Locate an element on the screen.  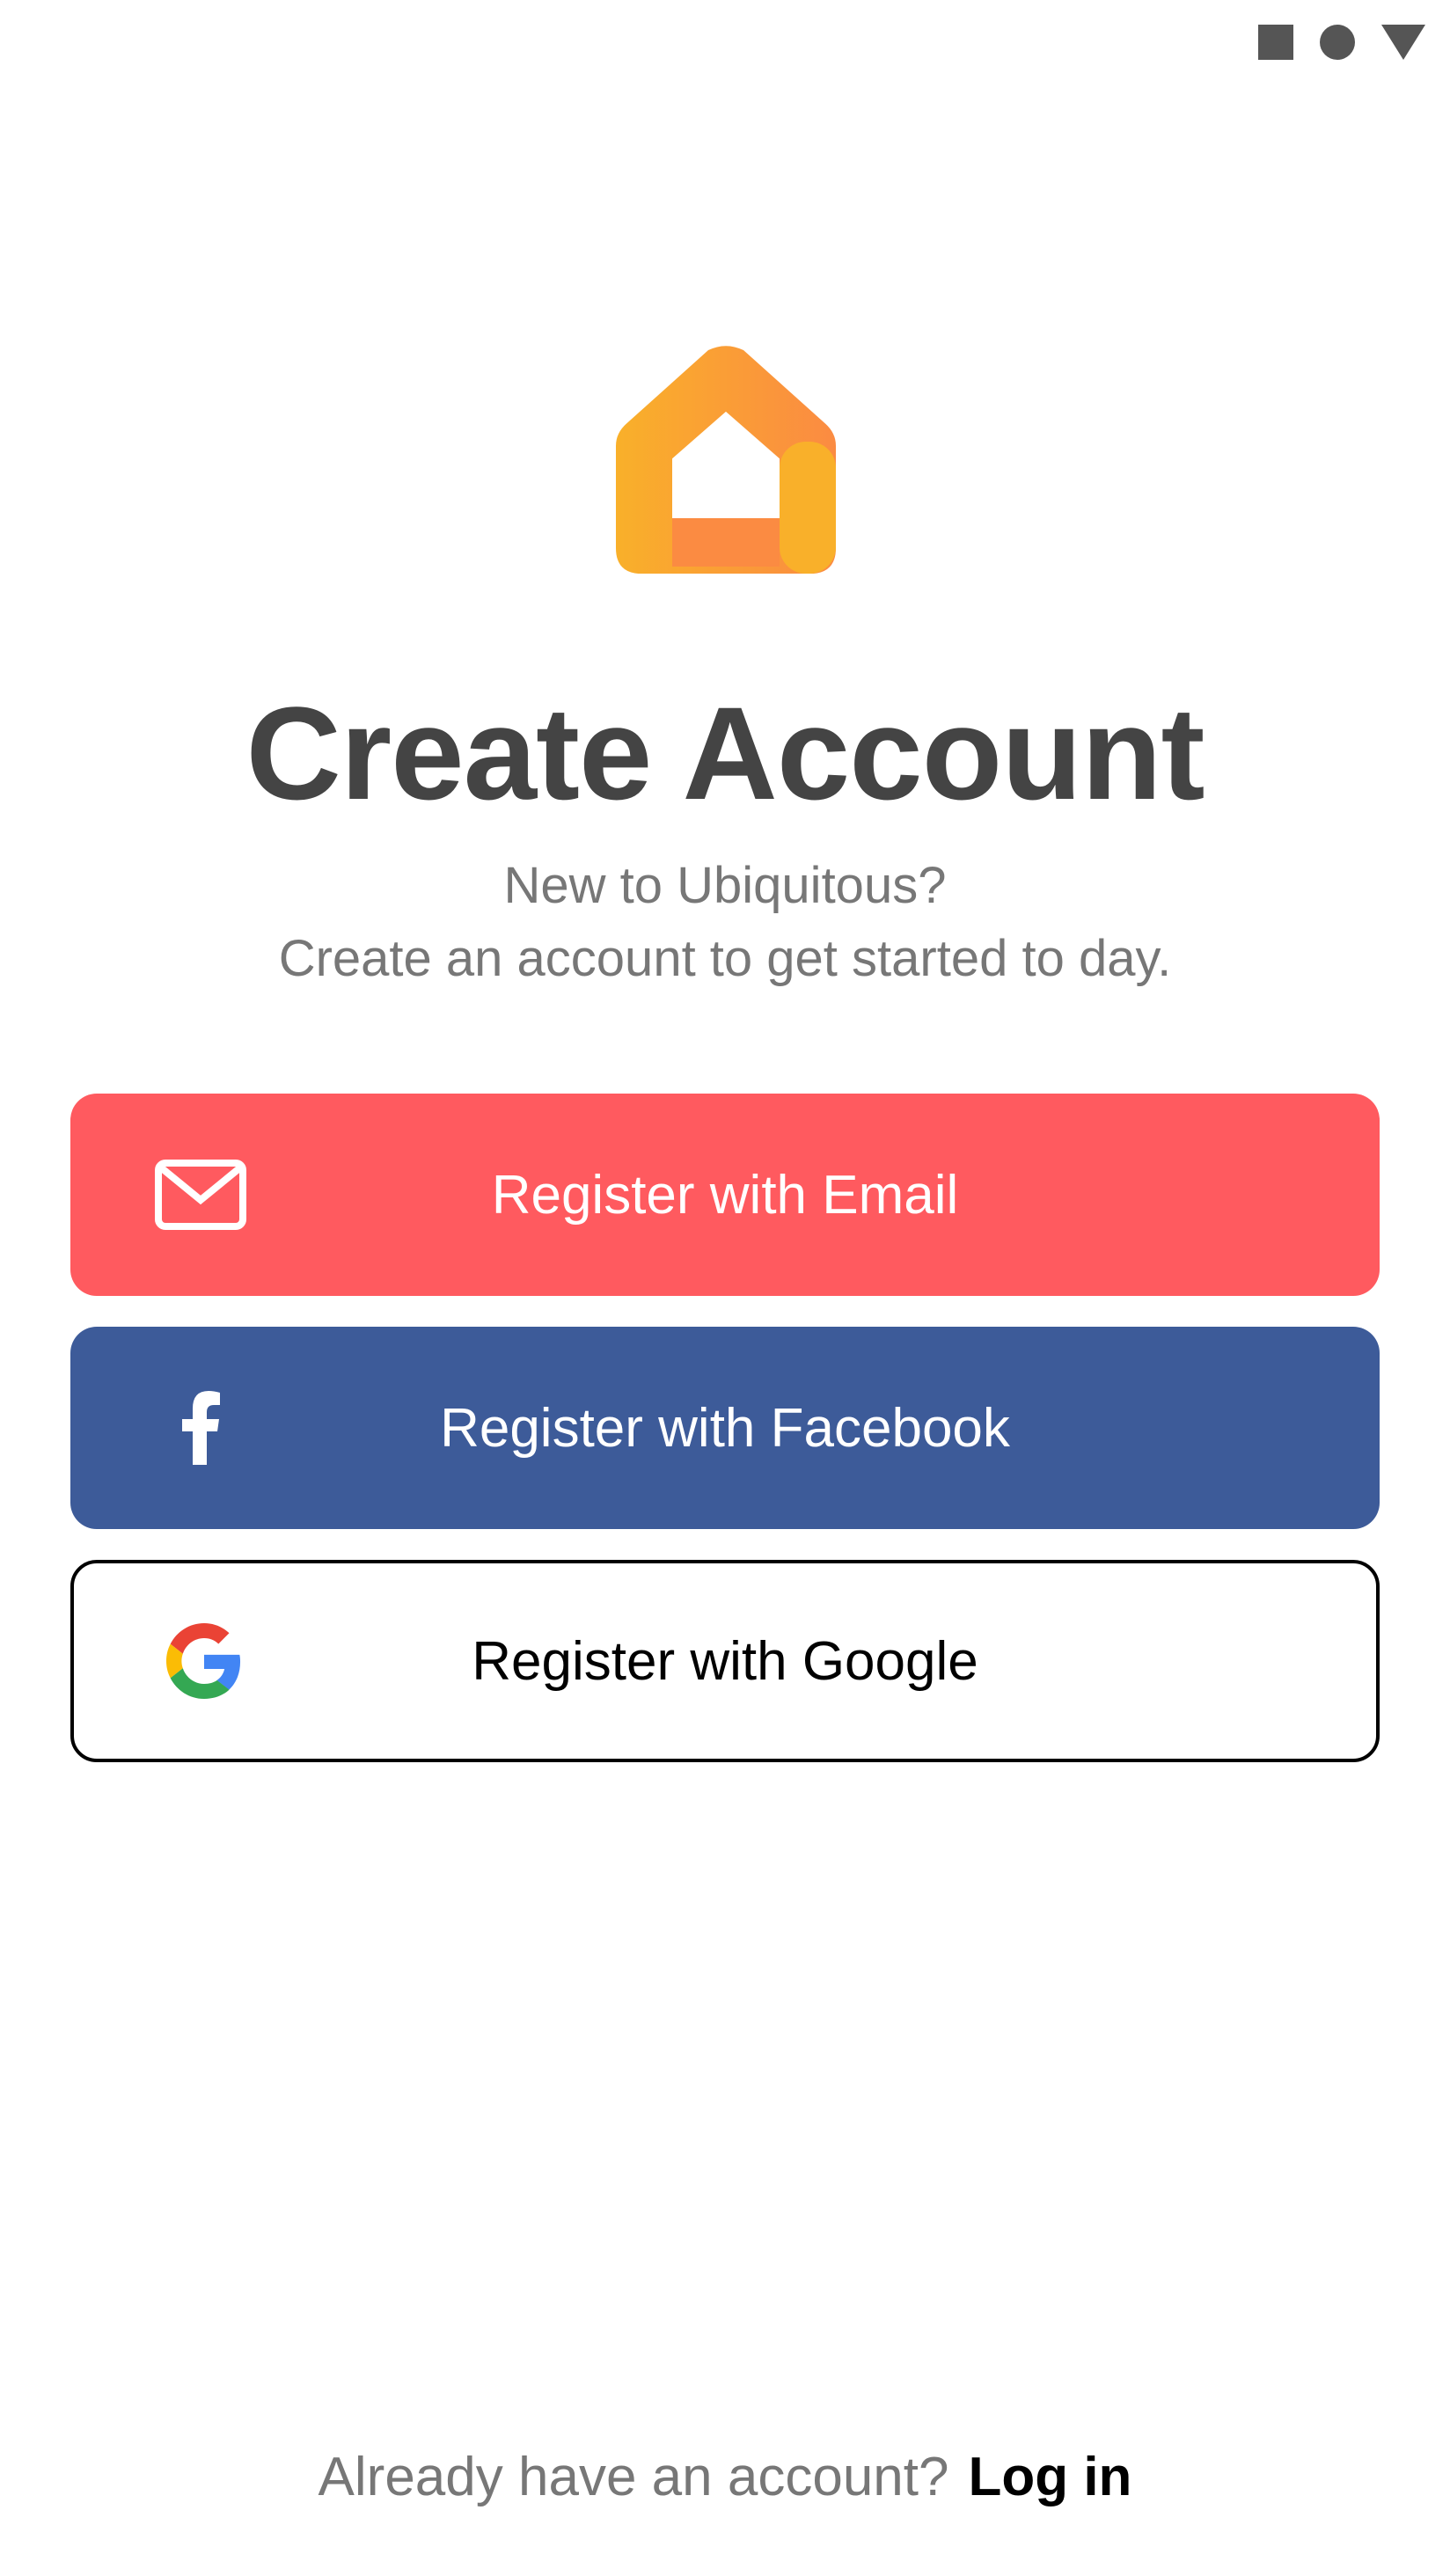
subtitle-line-1: New to Ubiquitous? is located at coordinates (725, 885).